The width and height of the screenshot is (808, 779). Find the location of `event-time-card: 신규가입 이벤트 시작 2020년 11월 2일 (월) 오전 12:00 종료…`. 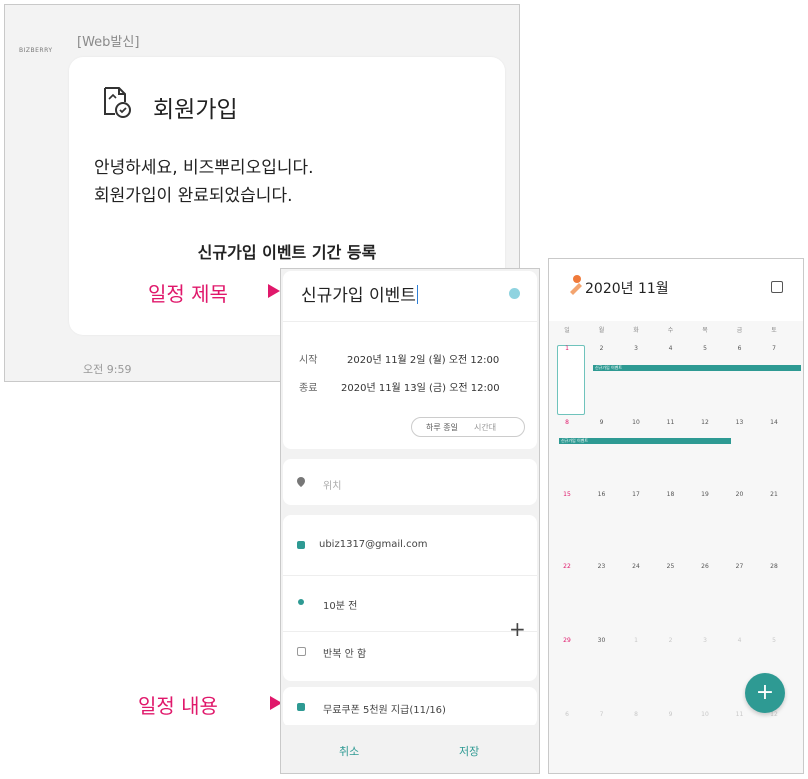

event-time-card: 신규가입 이벤트 시작 2020년 11월 2일 (월) 오전 12:00 종료… is located at coordinates (410, 360).